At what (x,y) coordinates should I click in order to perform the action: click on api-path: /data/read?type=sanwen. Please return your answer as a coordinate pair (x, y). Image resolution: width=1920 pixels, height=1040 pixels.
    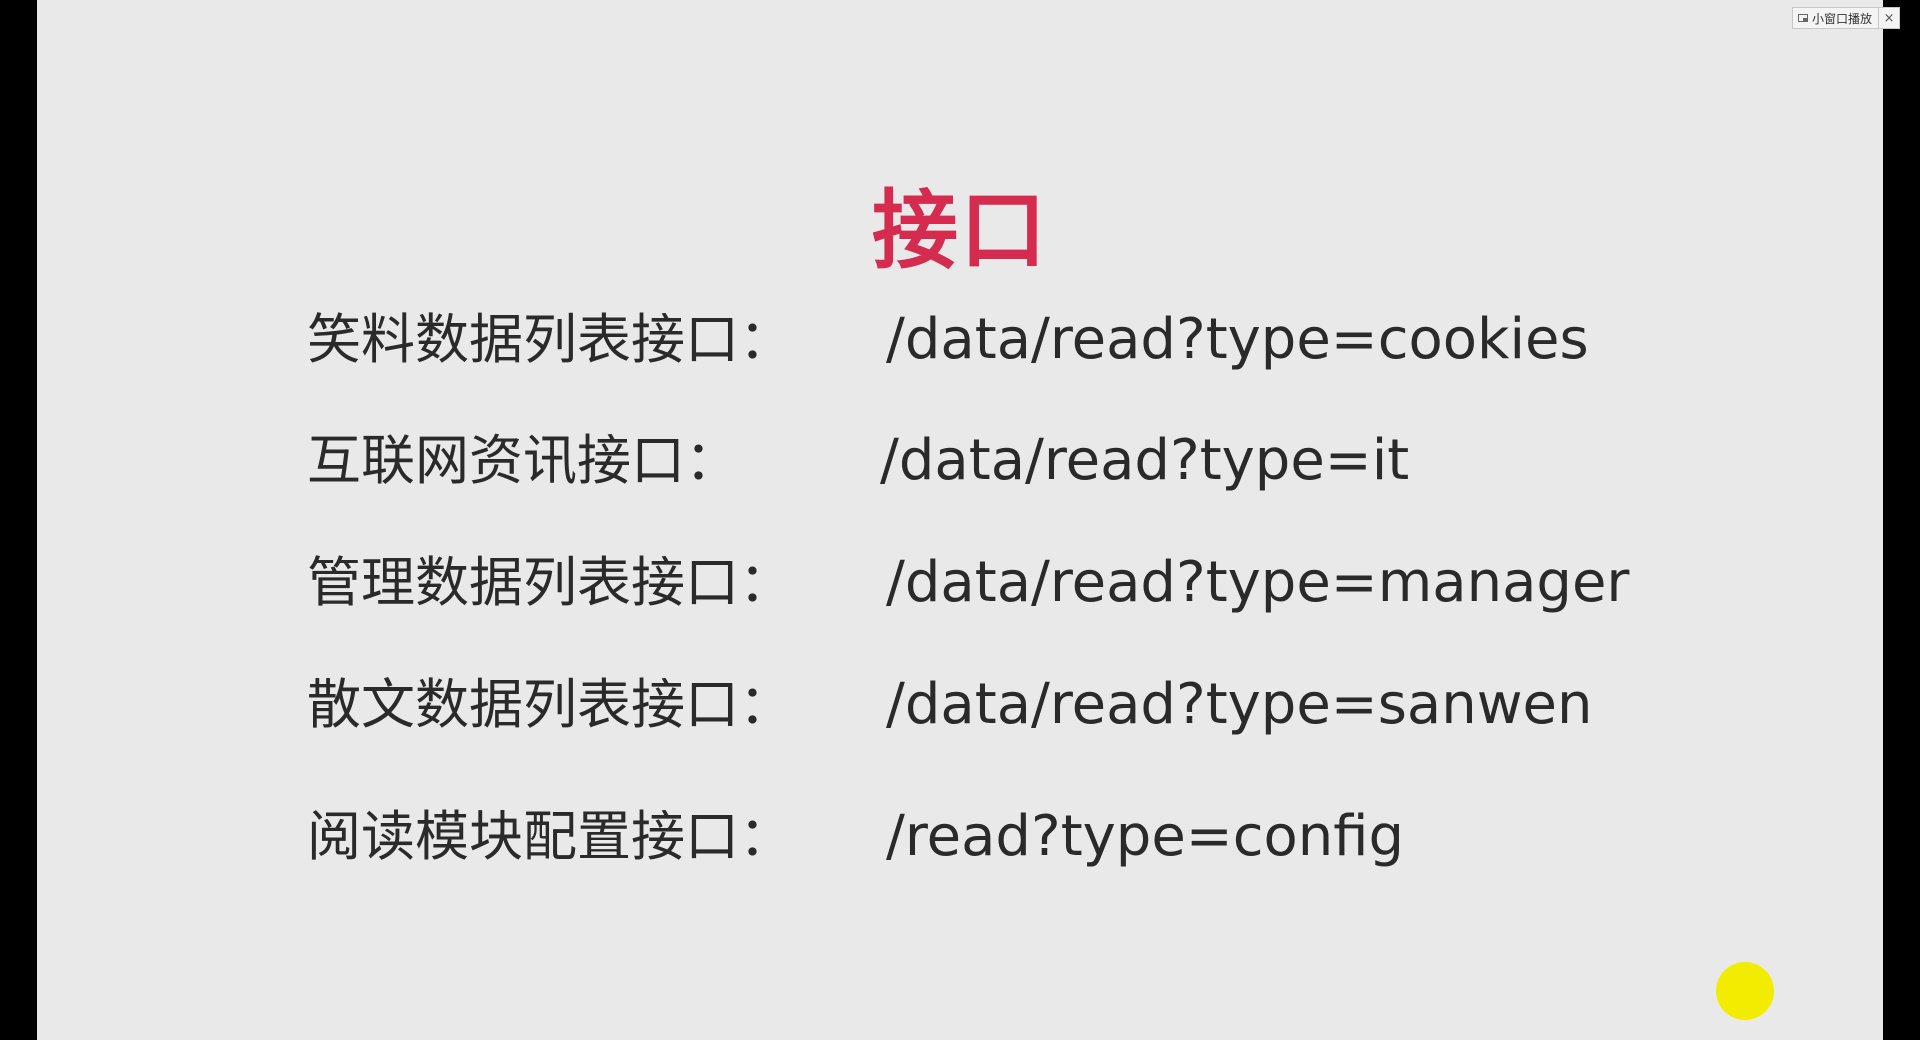
    Looking at the image, I should click on (1239, 704).